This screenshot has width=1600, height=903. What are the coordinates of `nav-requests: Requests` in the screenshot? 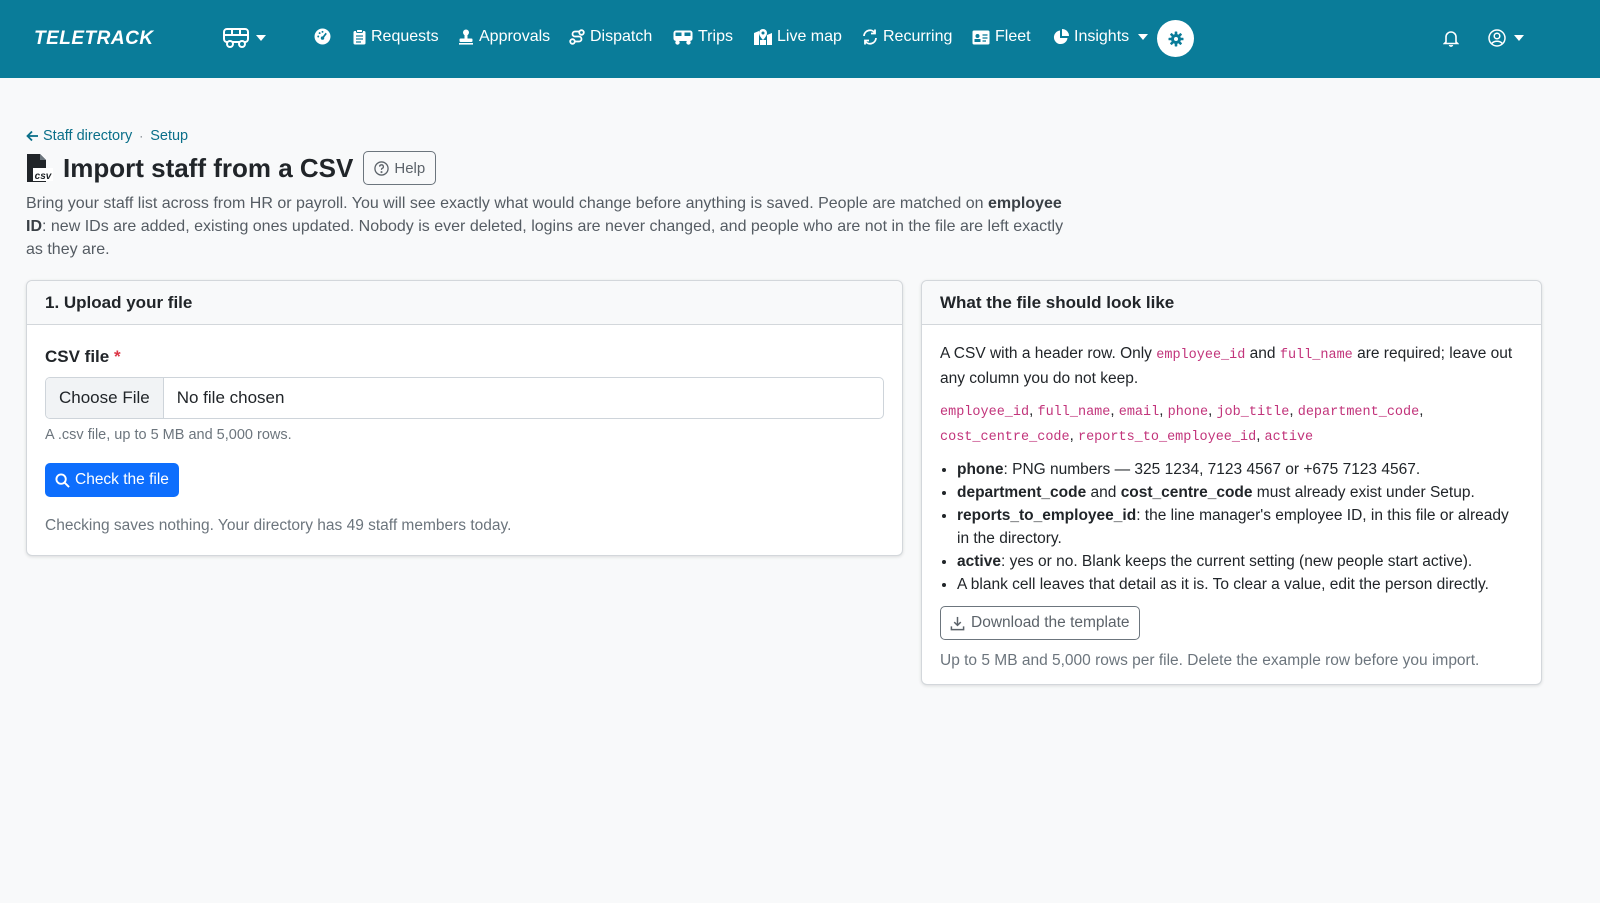 It's located at (396, 37).